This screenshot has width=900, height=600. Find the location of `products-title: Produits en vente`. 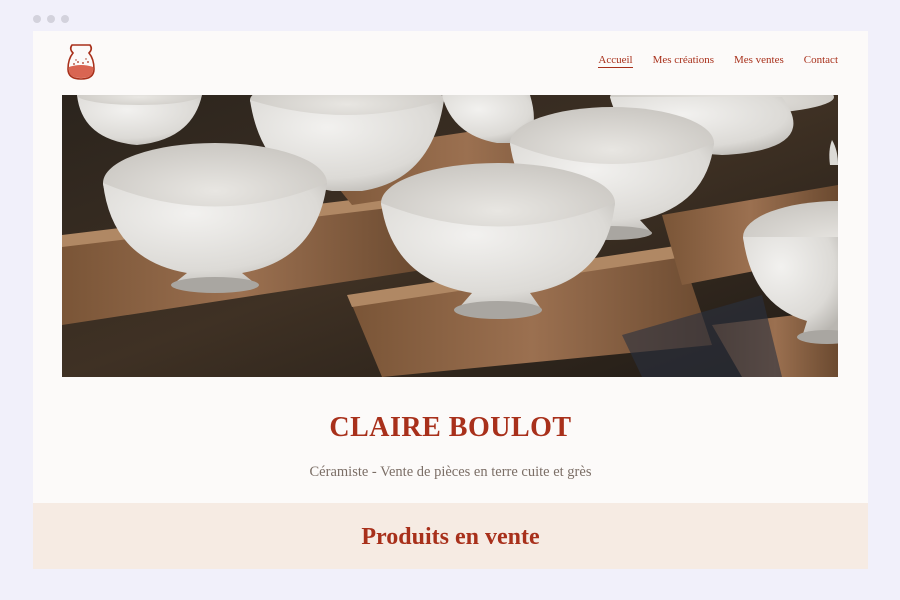

products-title: Produits en vente is located at coordinates (450, 537).